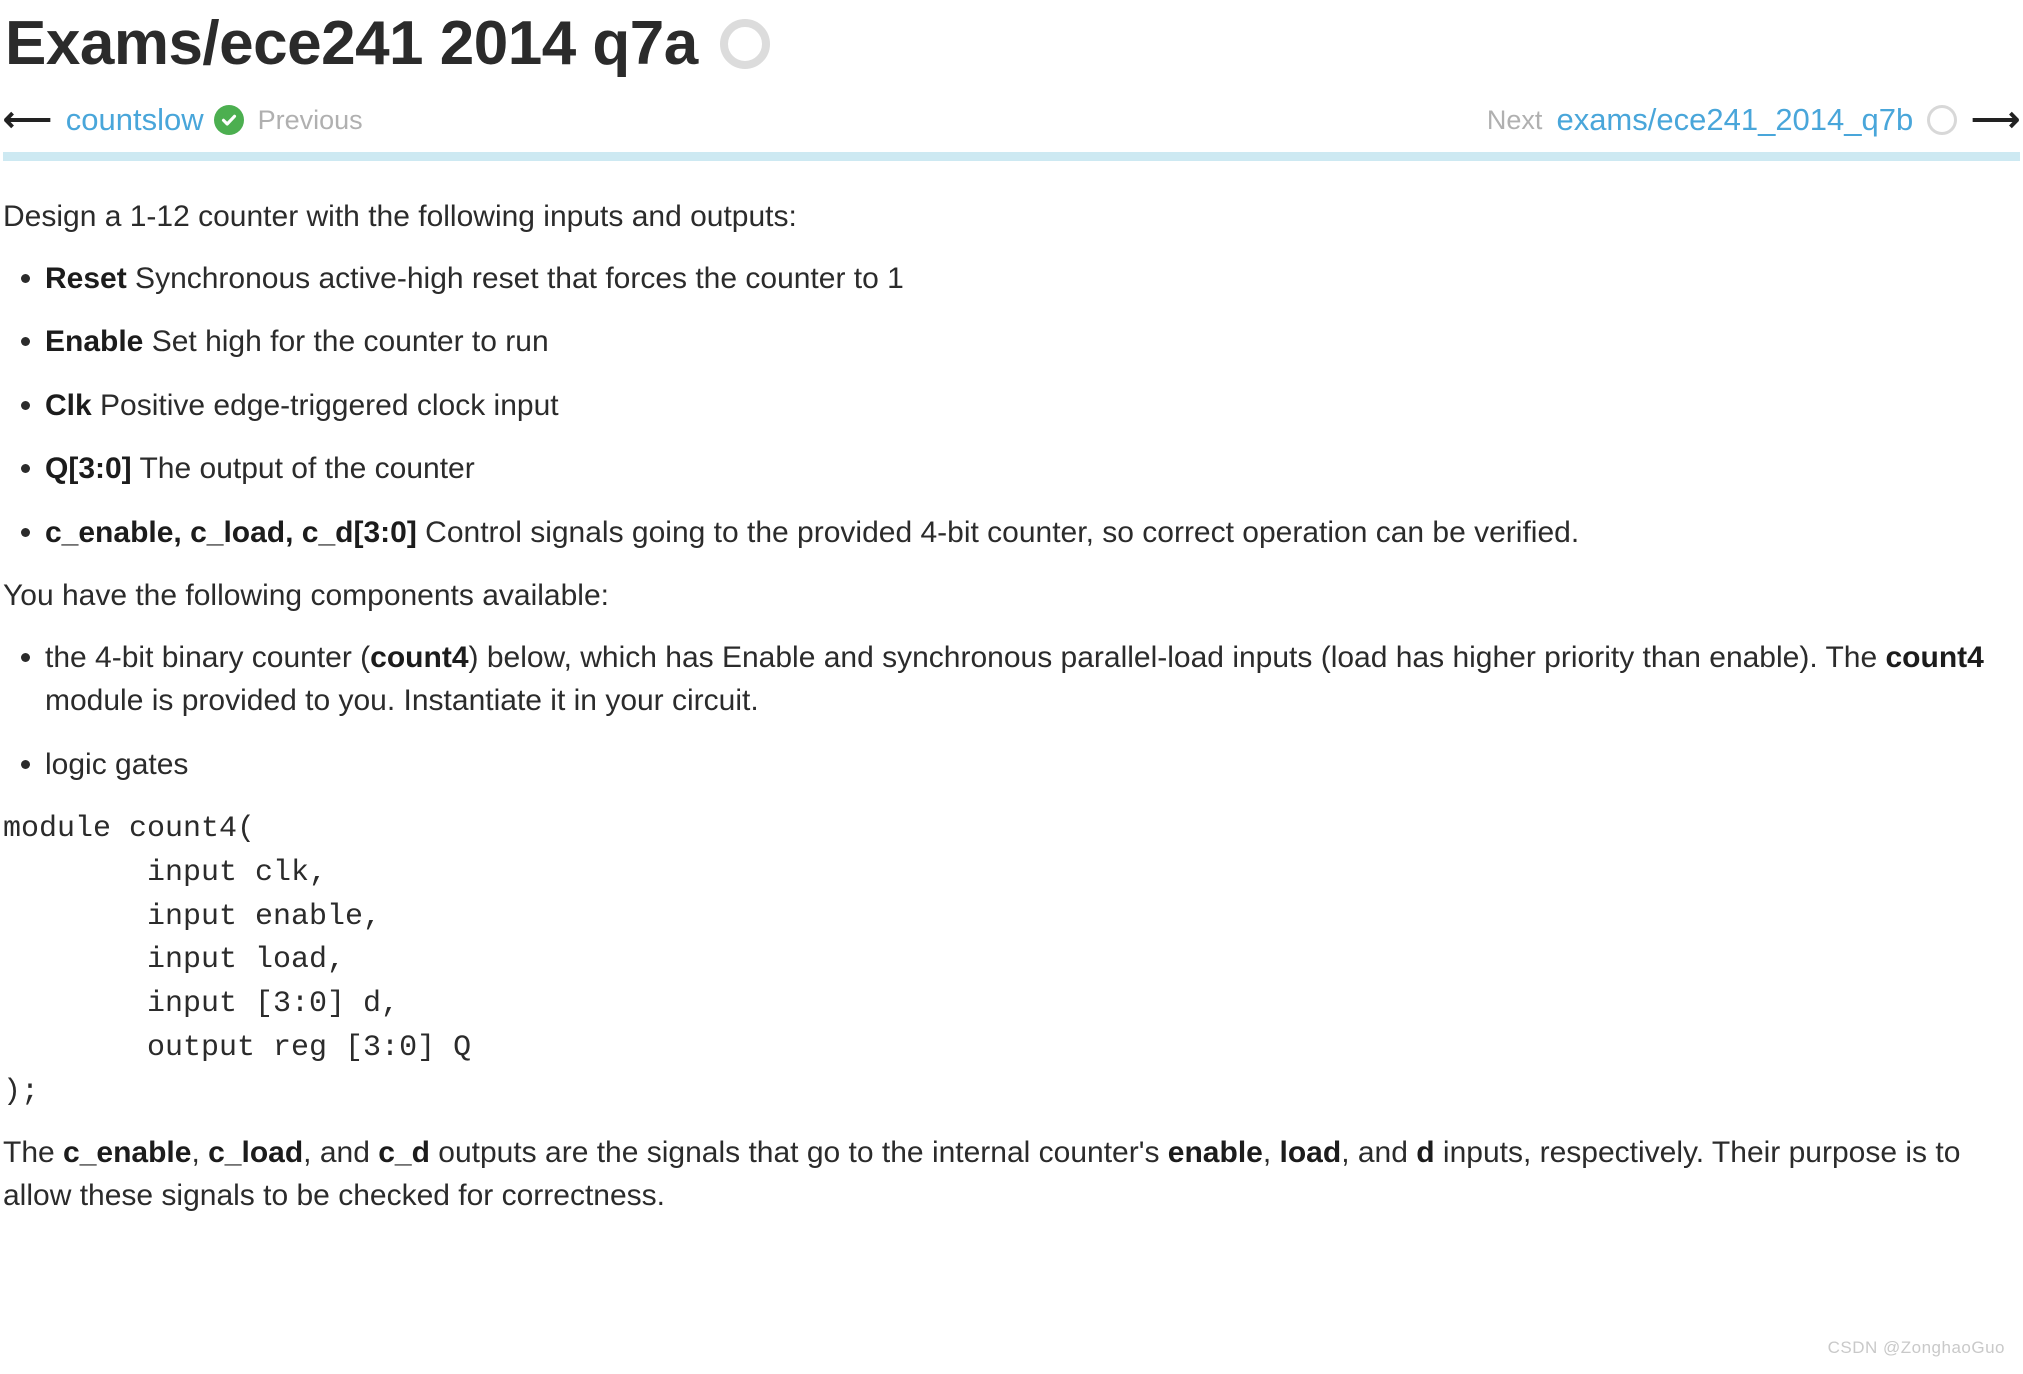 This screenshot has width=2023, height=1374. Describe the element at coordinates (1995, 120) in the screenshot. I see `arrow-right-icon: ⟶` at that location.